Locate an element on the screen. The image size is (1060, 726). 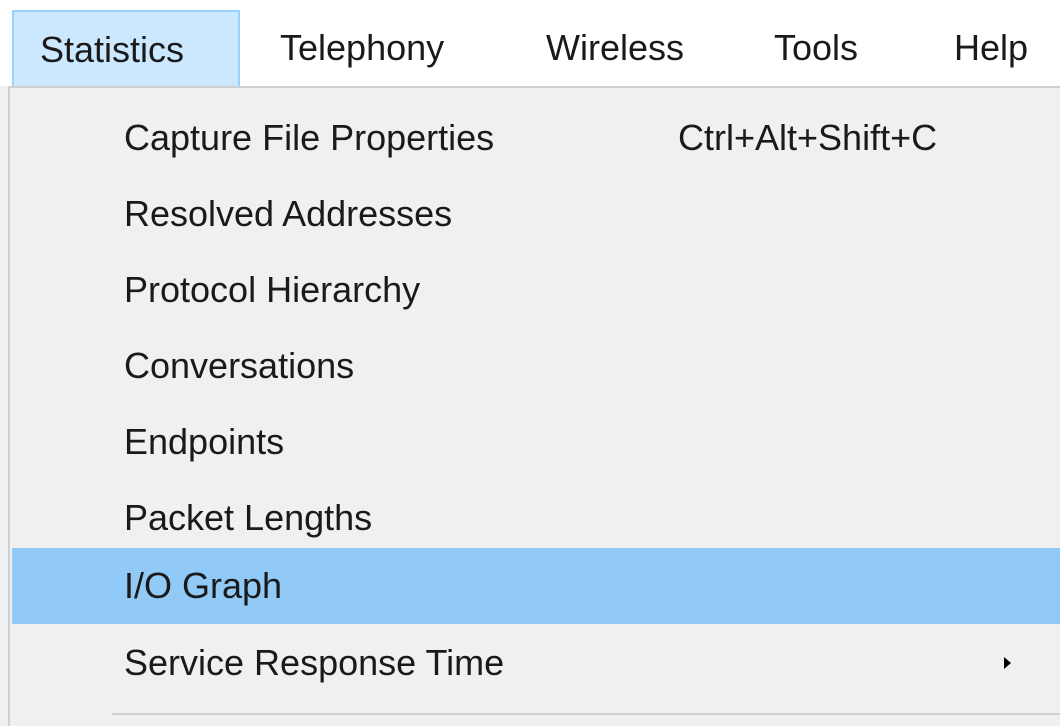
menu-item-capture-file-properties: Capture File Properties Ctrl+Alt+Shift+C is located at coordinates (536, 138).